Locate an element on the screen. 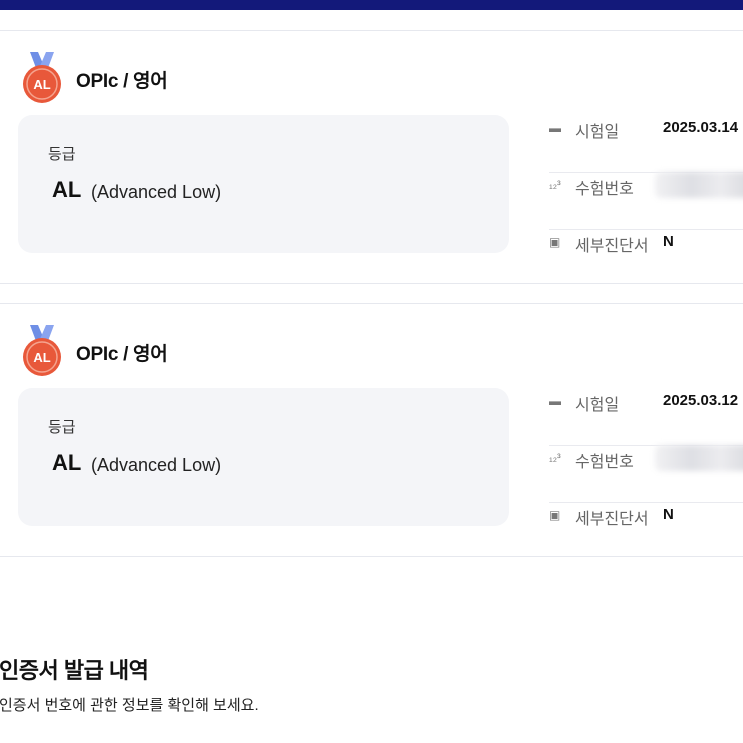 The width and height of the screenshot is (743, 743). info-row-date: ▬ 시험일 2025.03.14 is located at coordinates (646, 144).